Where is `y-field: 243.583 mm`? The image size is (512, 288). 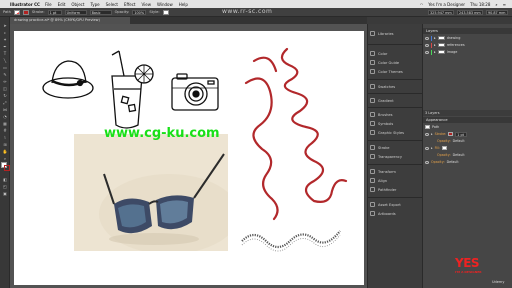 y-field: 243.583 mm is located at coordinates (470, 12).